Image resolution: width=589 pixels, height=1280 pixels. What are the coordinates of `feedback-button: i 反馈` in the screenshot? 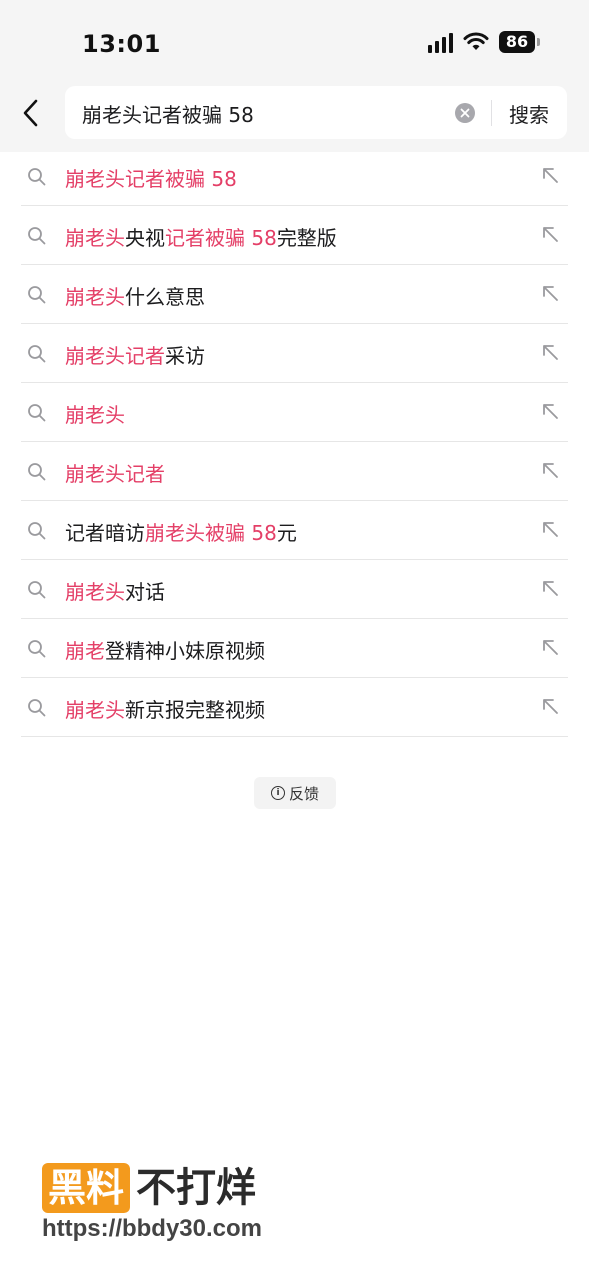 It's located at (295, 793).